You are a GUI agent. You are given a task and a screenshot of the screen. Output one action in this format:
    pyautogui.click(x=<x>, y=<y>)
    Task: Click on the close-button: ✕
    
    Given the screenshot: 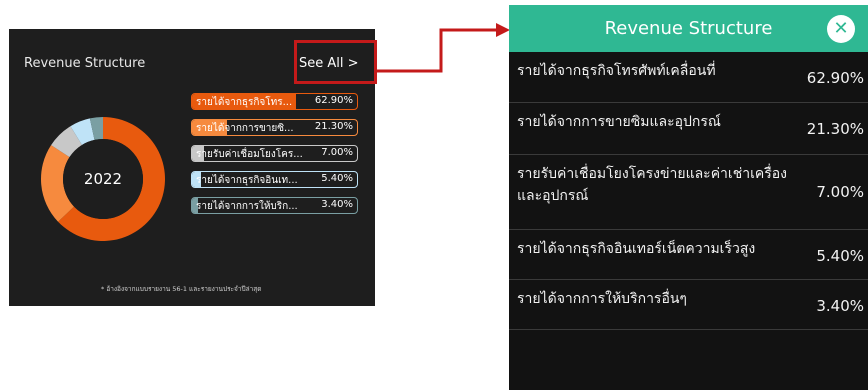 What is the action you would take?
    pyautogui.click(x=841, y=29)
    